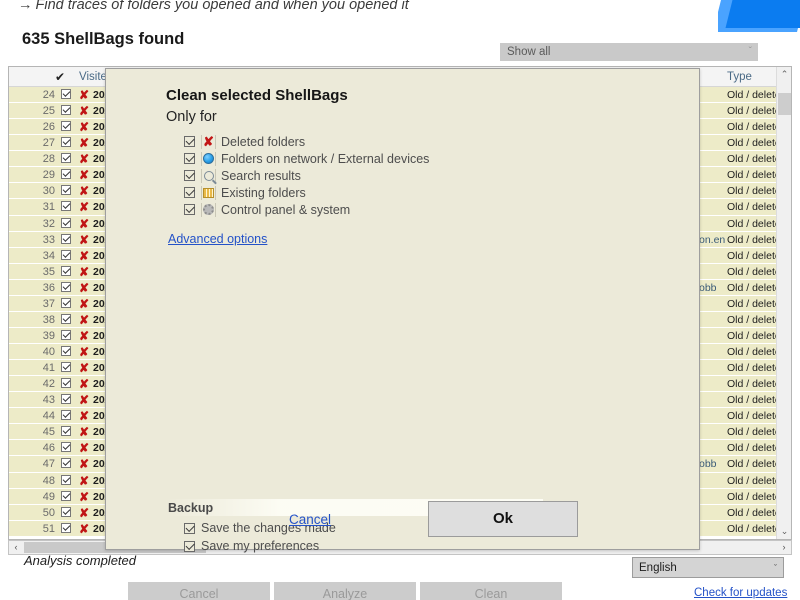 The image size is (800, 600). What do you see at coordinates (208, 158) in the screenshot?
I see `network-globe-icon` at bounding box center [208, 158].